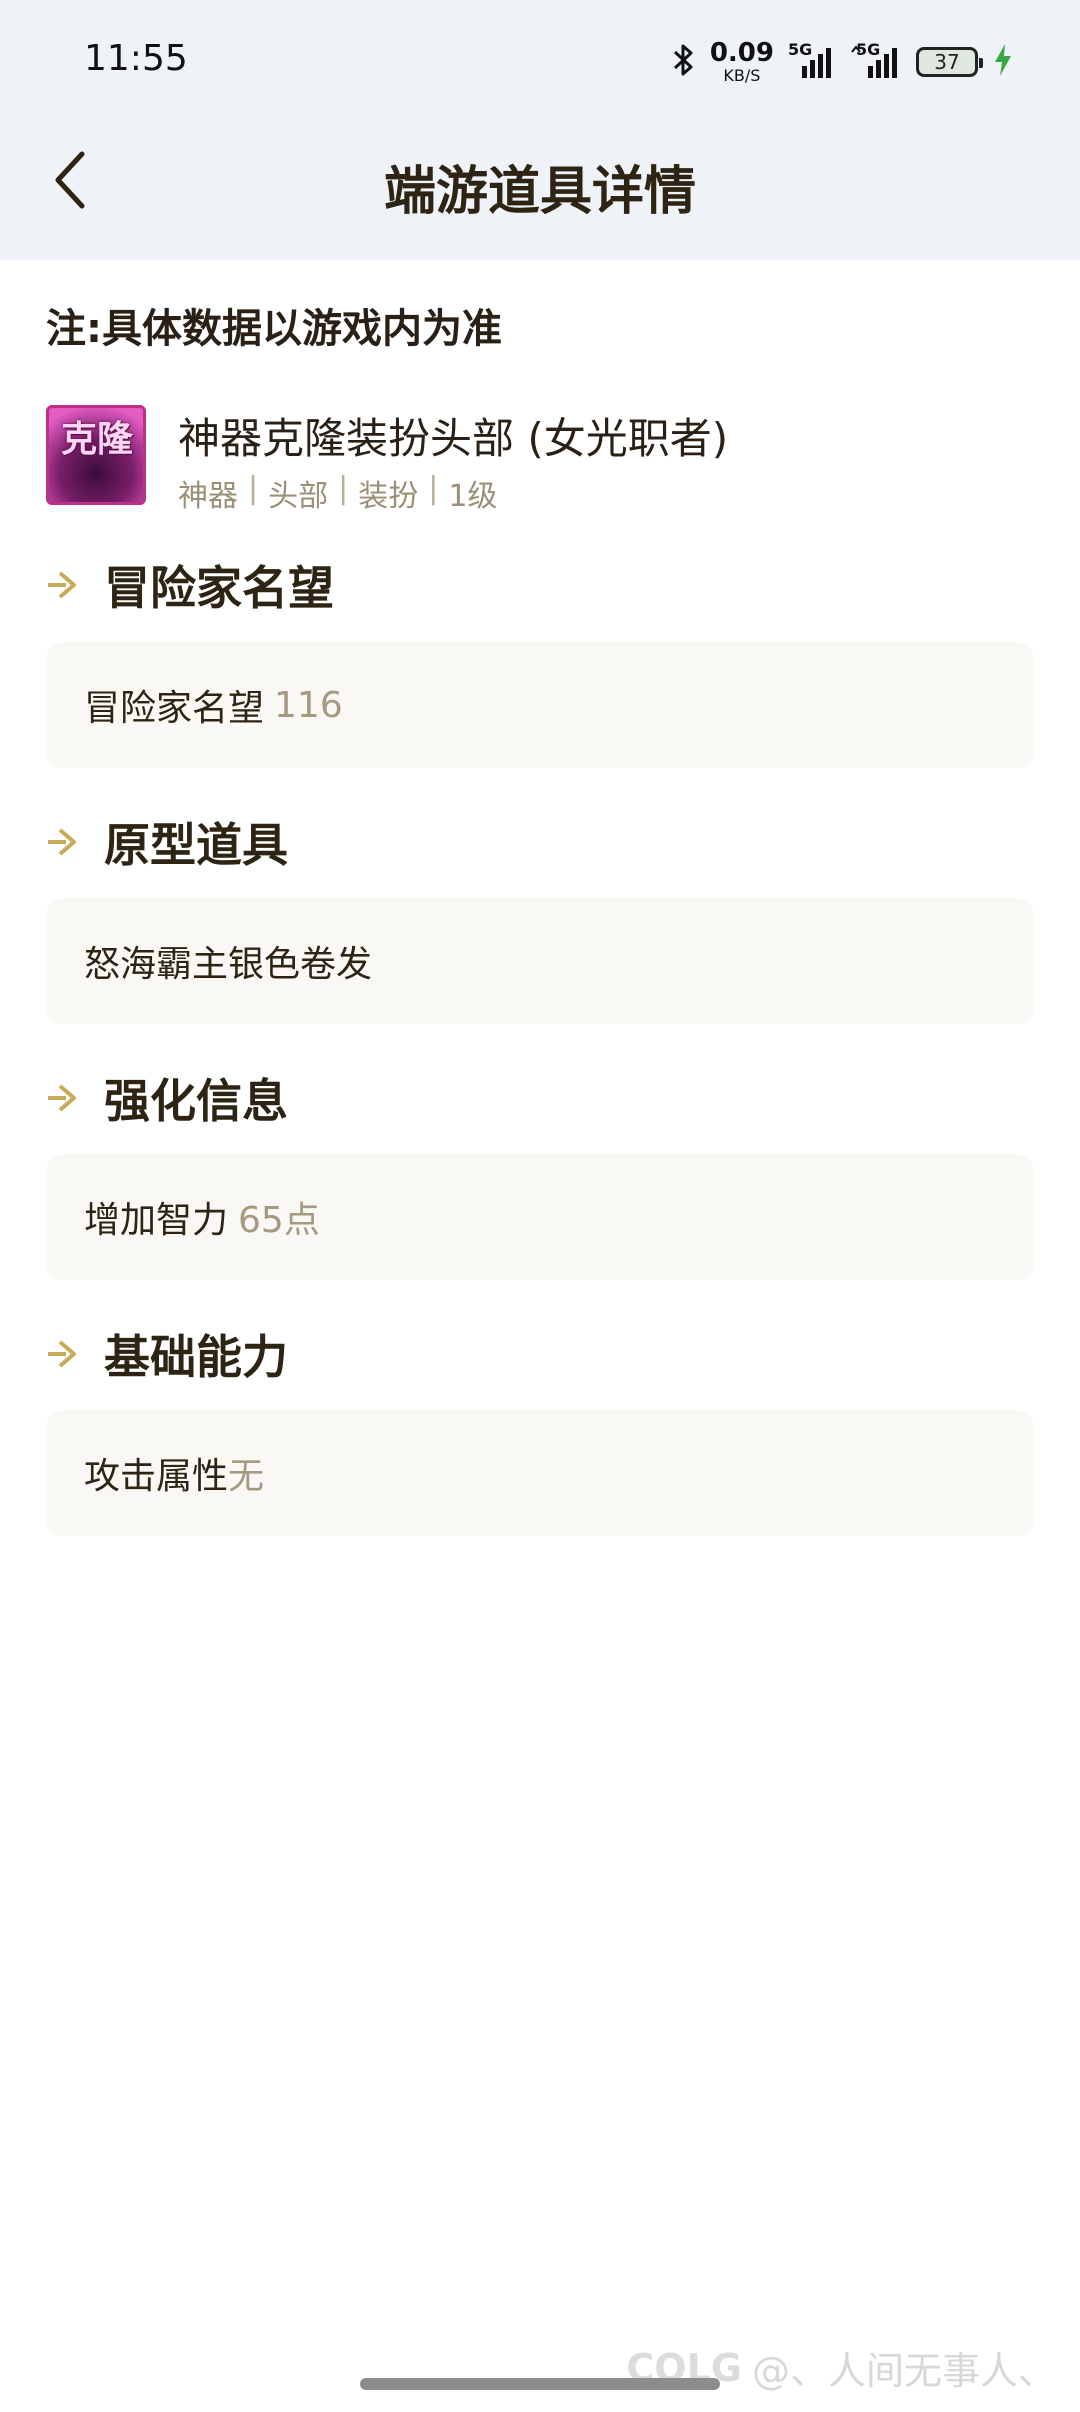 Image resolution: width=1080 pixels, height=2412 pixels. What do you see at coordinates (246, 1476) in the screenshot?
I see `section-value: 无` at bounding box center [246, 1476].